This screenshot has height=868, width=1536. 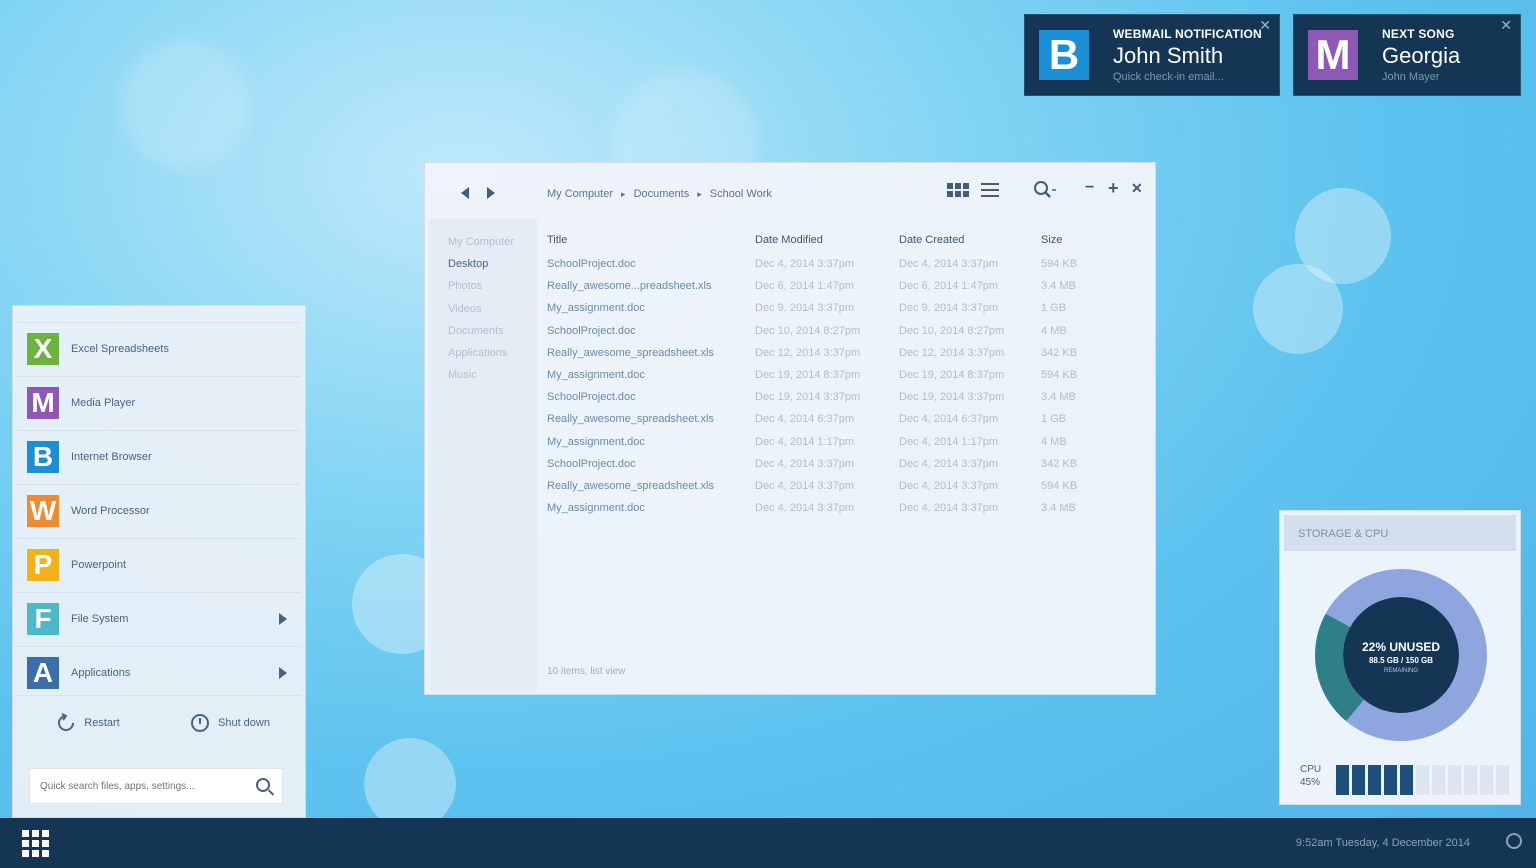 I want to click on sidebar-item-photos: Photos, so click(x=465, y=286).